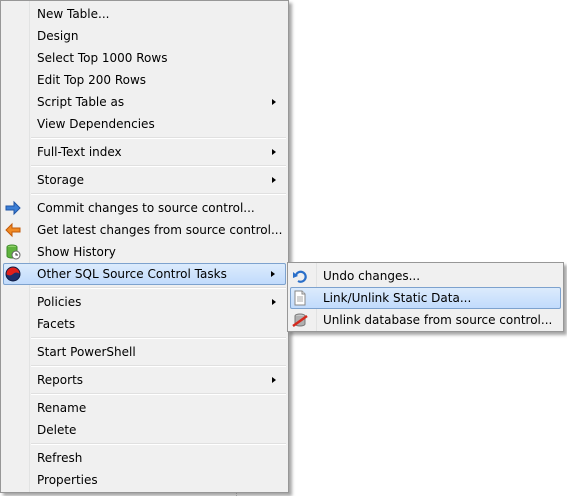 The image size is (567, 496). Describe the element at coordinates (92, 80) in the screenshot. I see `menu-item-label: Edit Top 200 Rows` at that location.